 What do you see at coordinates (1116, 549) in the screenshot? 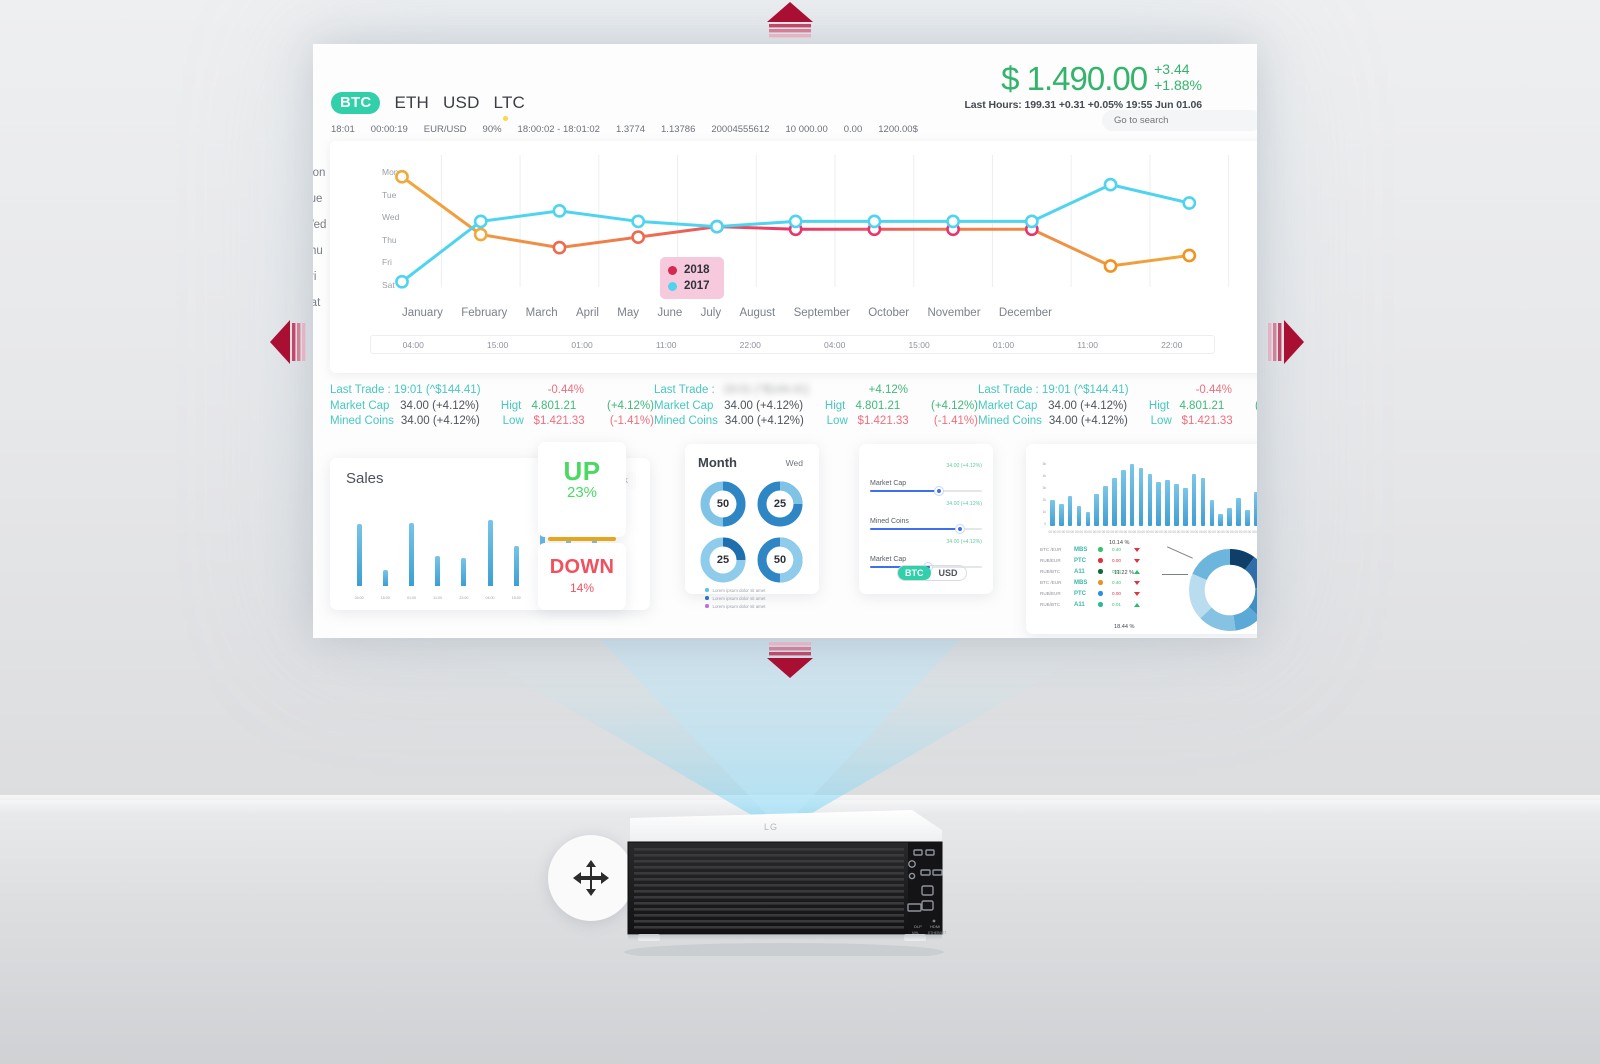
I see `pair-value: 0.40` at bounding box center [1116, 549].